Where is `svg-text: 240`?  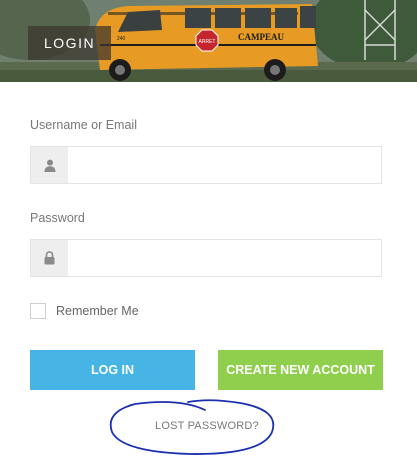 svg-text: 240 is located at coordinates (121, 39).